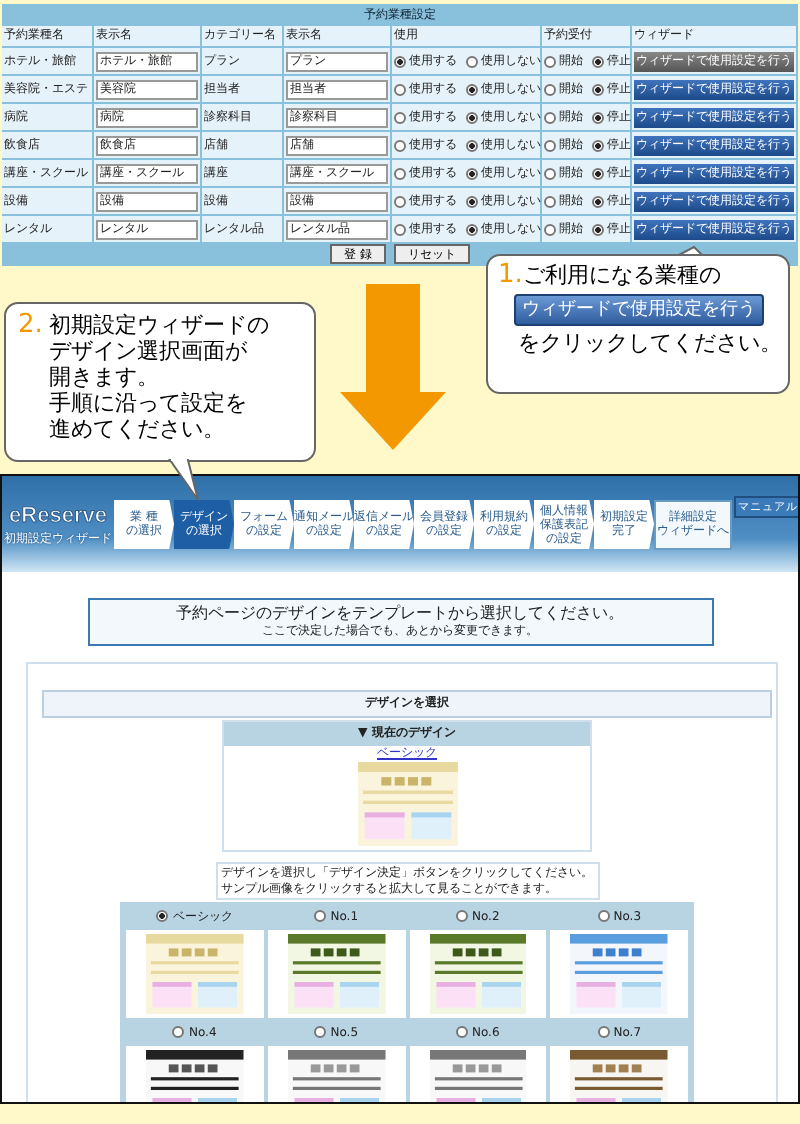  What do you see at coordinates (621, 275) in the screenshot?
I see `callout-text: ご利用になる業種の` at bounding box center [621, 275].